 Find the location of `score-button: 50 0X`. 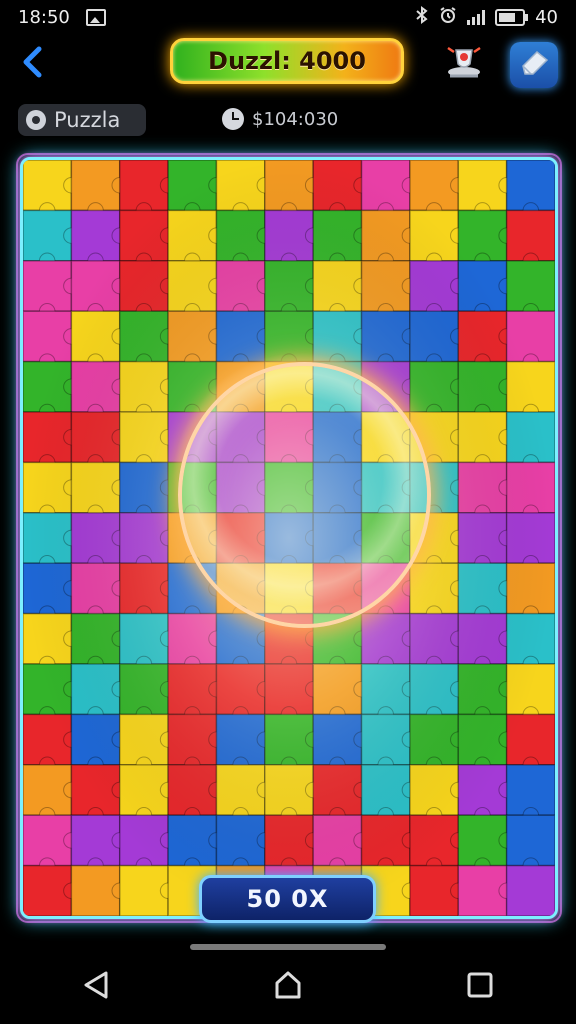

score-button: 50 0X is located at coordinates (287, 899).